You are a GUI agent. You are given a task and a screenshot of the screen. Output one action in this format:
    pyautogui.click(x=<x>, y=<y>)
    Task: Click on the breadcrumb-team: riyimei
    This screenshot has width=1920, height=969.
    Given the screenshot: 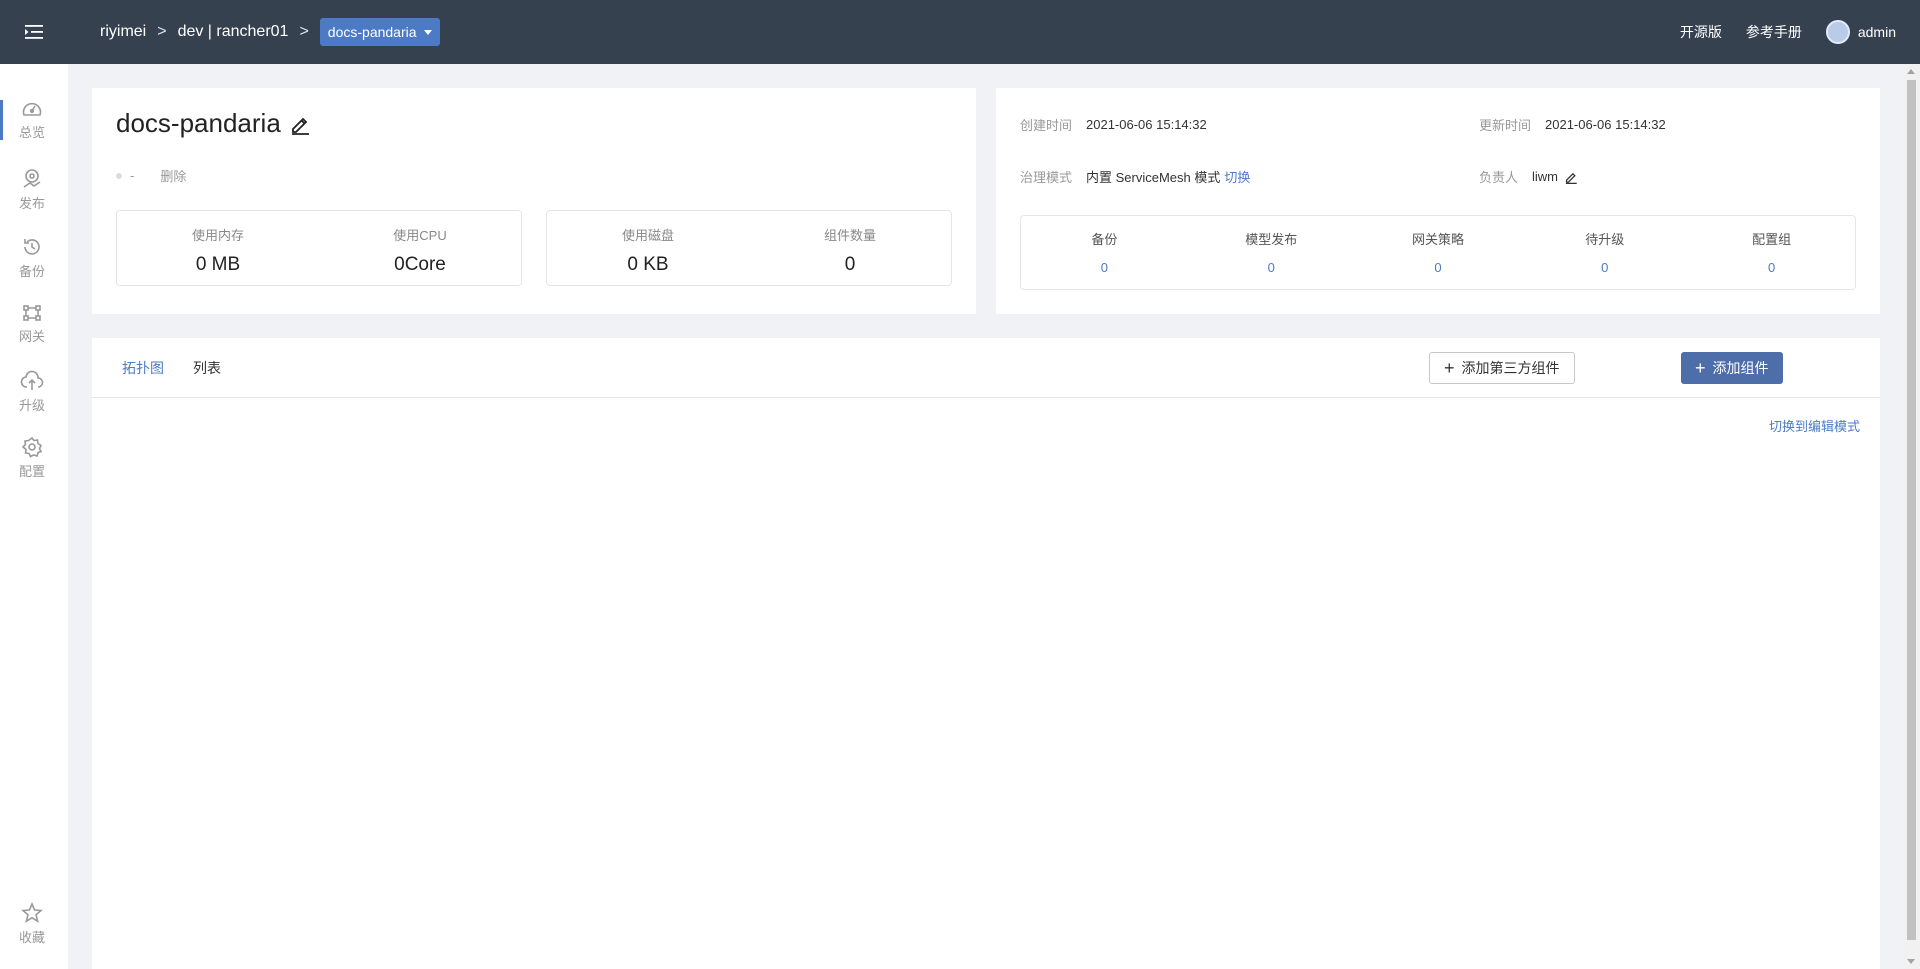 What is the action you would take?
    pyautogui.click(x=123, y=32)
    